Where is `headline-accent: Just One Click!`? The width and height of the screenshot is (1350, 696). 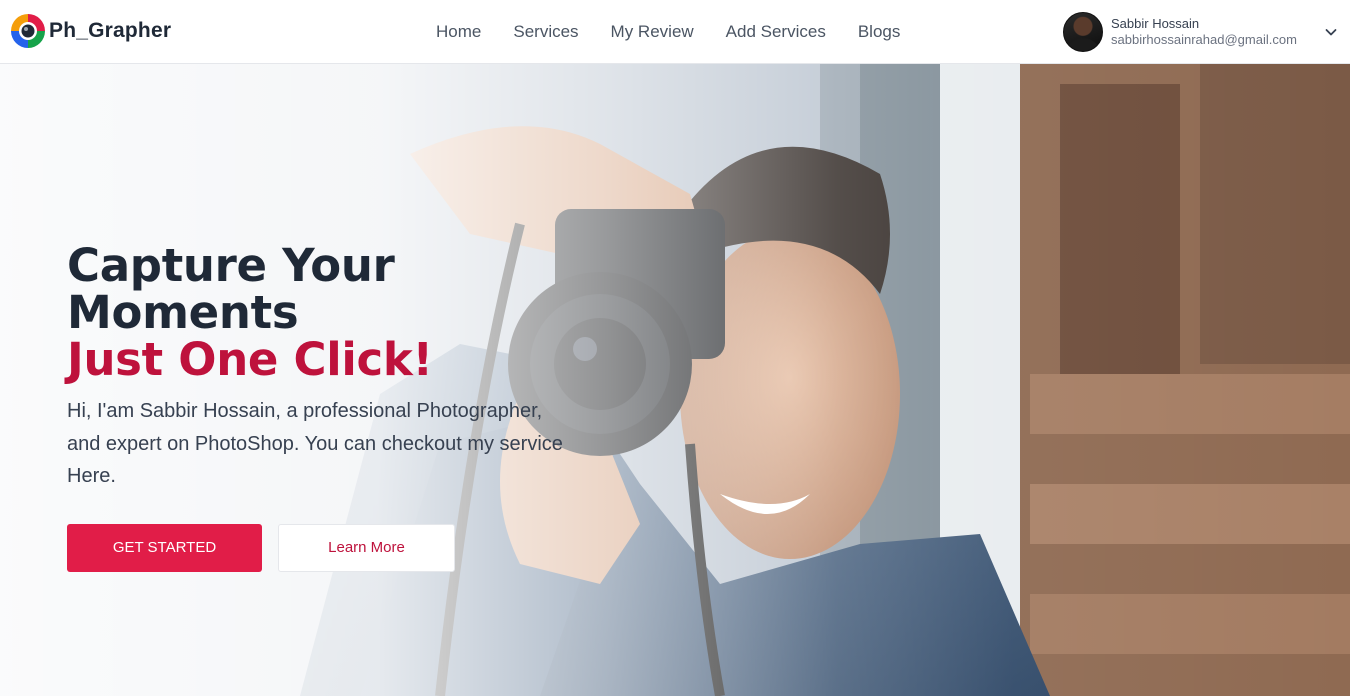 headline-accent: Just One Click! is located at coordinates (250, 359).